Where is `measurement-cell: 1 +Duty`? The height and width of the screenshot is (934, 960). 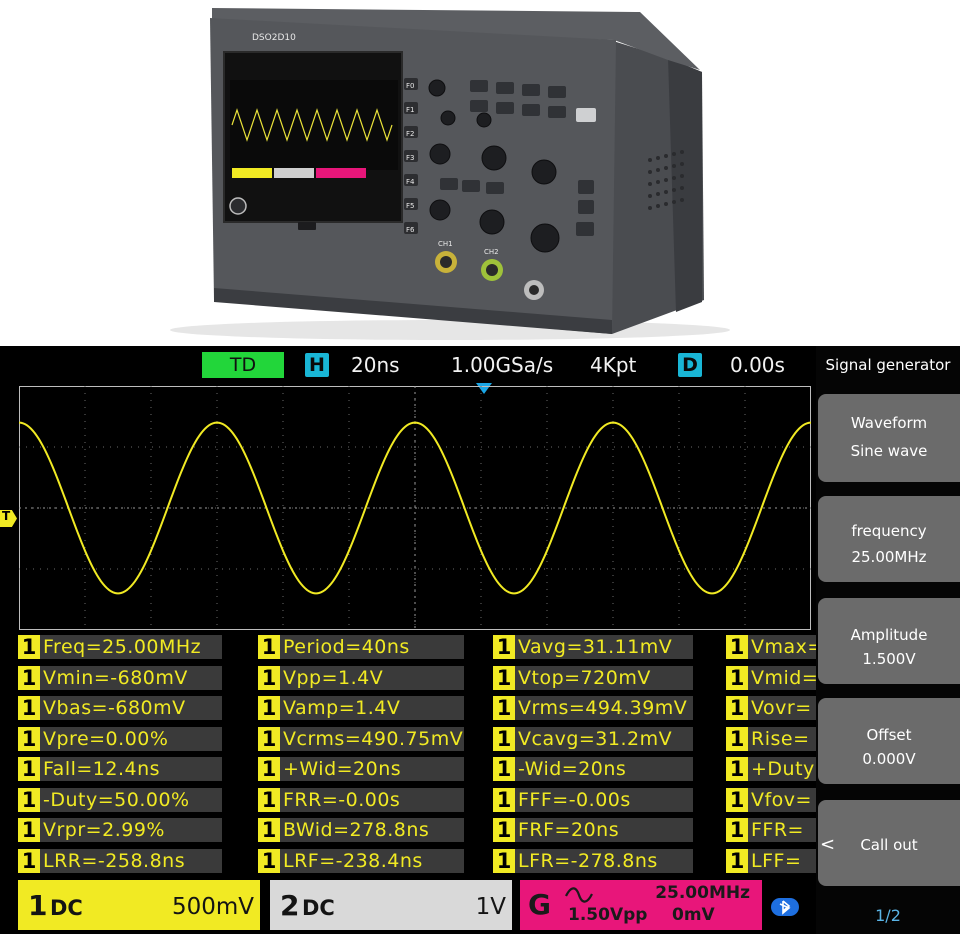
measurement-cell: 1 +Duty is located at coordinates (771, 769).